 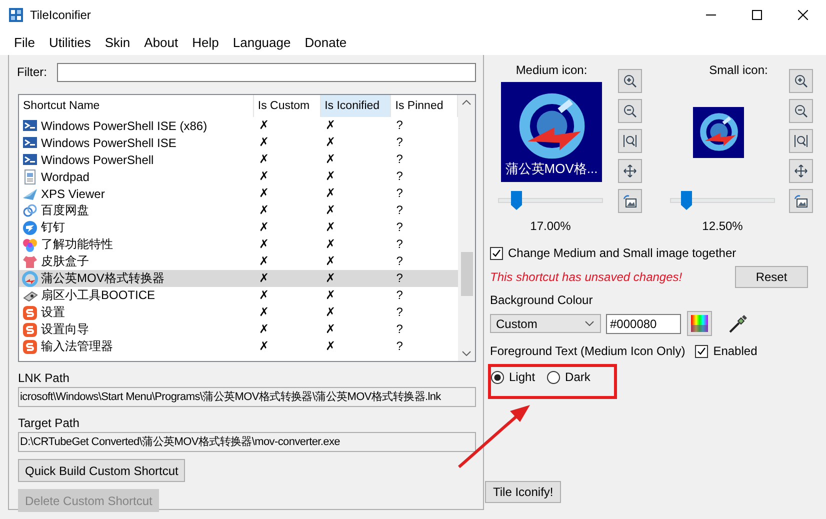 I want to click on scrollbar-thumb, so click(x=466, y=274).